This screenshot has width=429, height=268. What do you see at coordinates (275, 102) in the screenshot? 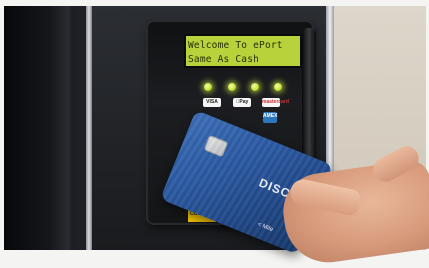
I see `mastercard-logo: mastercard` at bounding box center [275, 102].